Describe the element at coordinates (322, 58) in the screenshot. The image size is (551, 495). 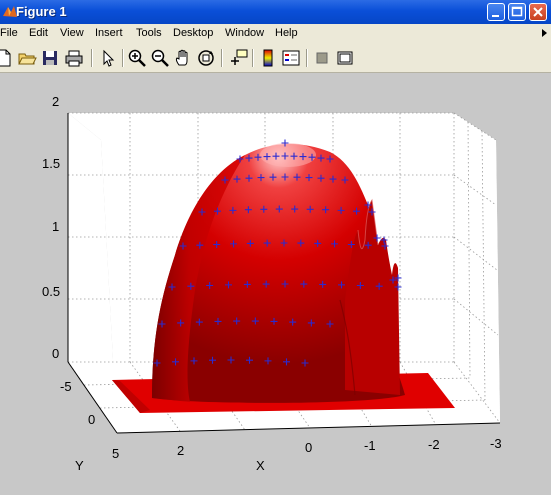
I see `hide-plot-tools-icon` at that location.